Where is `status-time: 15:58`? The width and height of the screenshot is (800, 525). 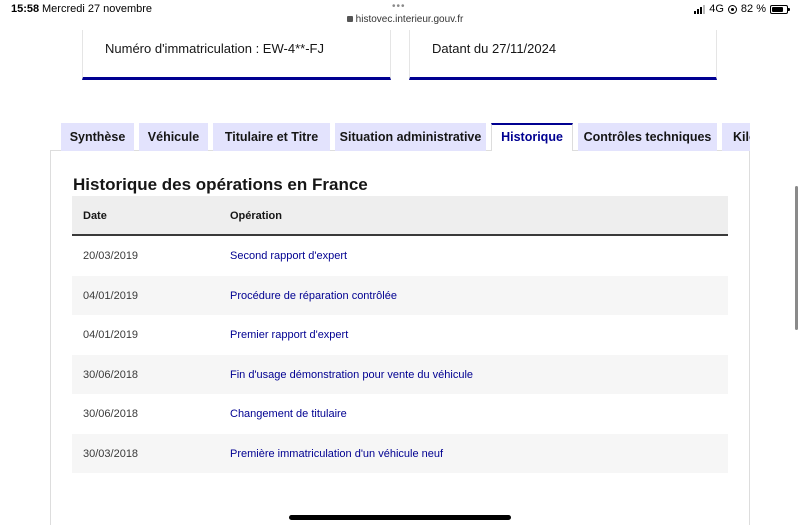
status-time: 15:58 is located at coordinates (25, 9).